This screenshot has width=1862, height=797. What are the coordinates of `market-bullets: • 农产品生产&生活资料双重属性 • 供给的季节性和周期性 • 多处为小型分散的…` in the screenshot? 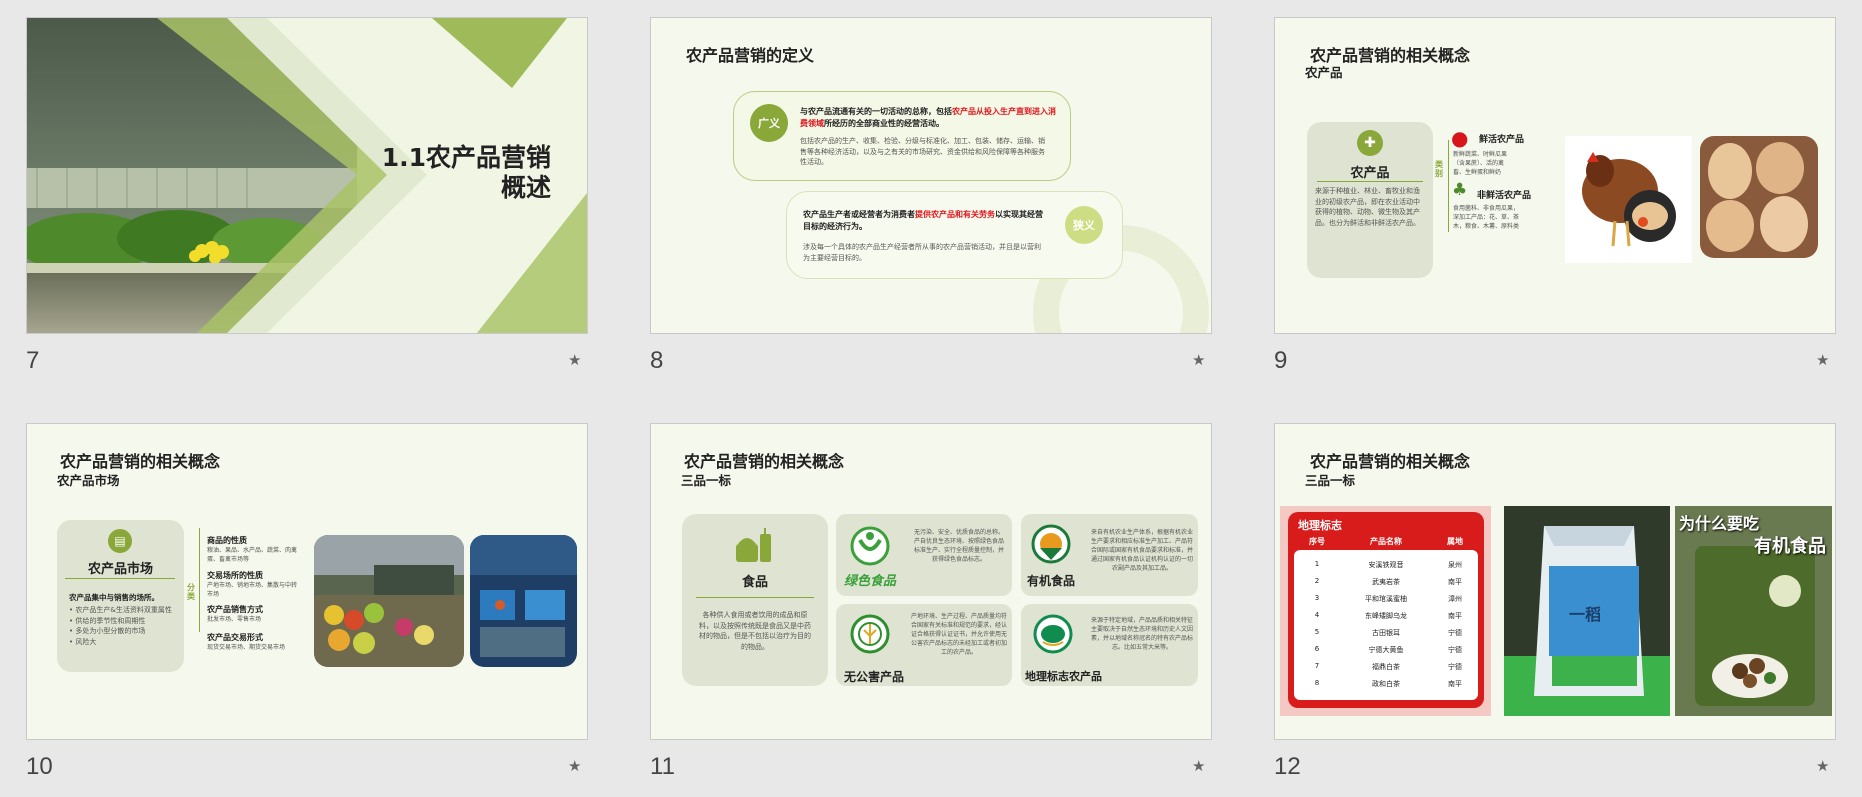 It's located at (124, 626).